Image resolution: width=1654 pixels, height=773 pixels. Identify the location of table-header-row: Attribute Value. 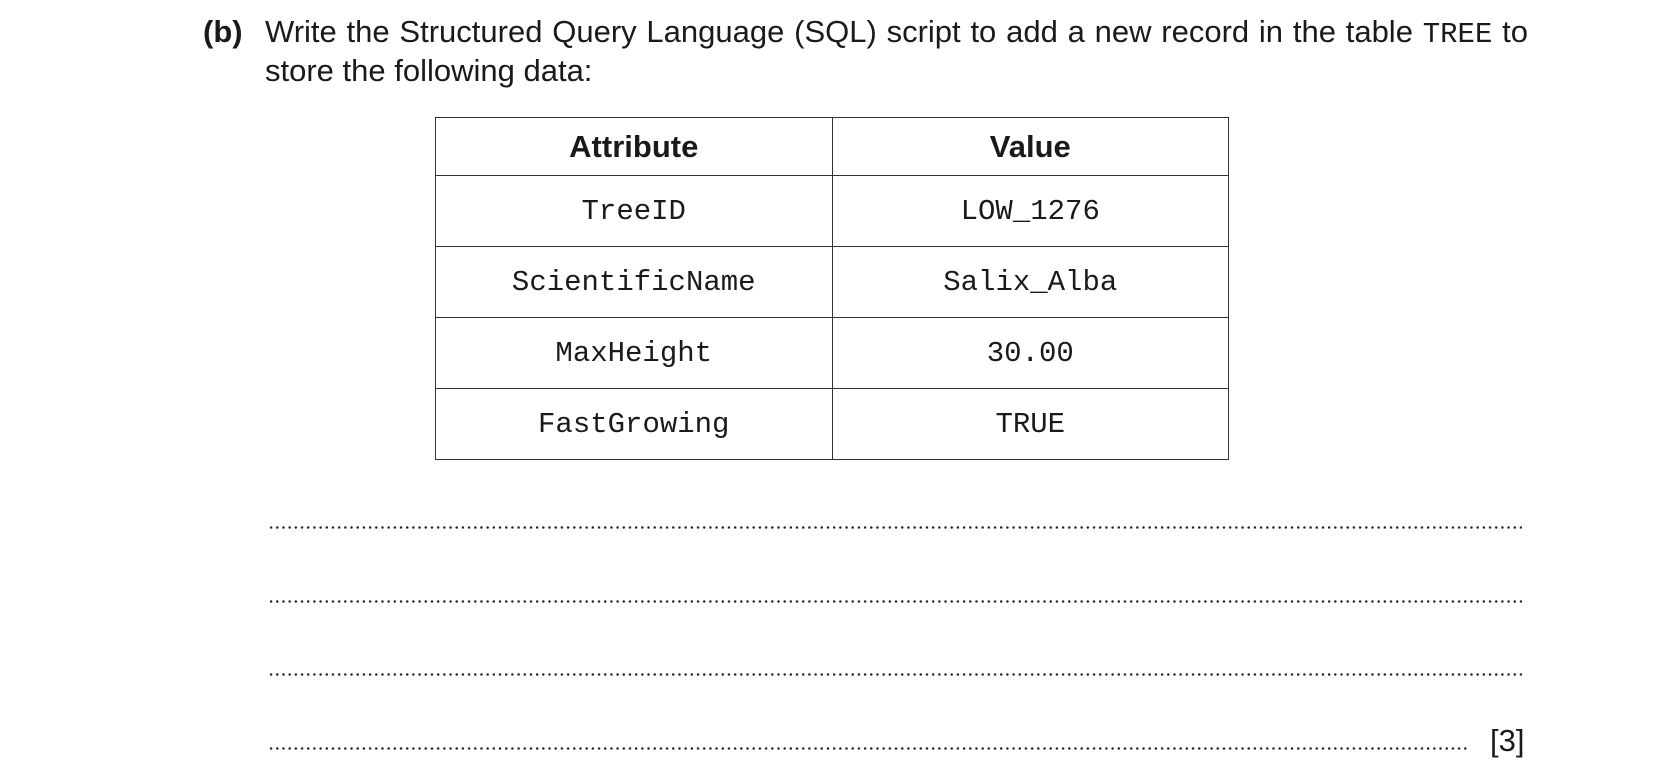
(832, 146).